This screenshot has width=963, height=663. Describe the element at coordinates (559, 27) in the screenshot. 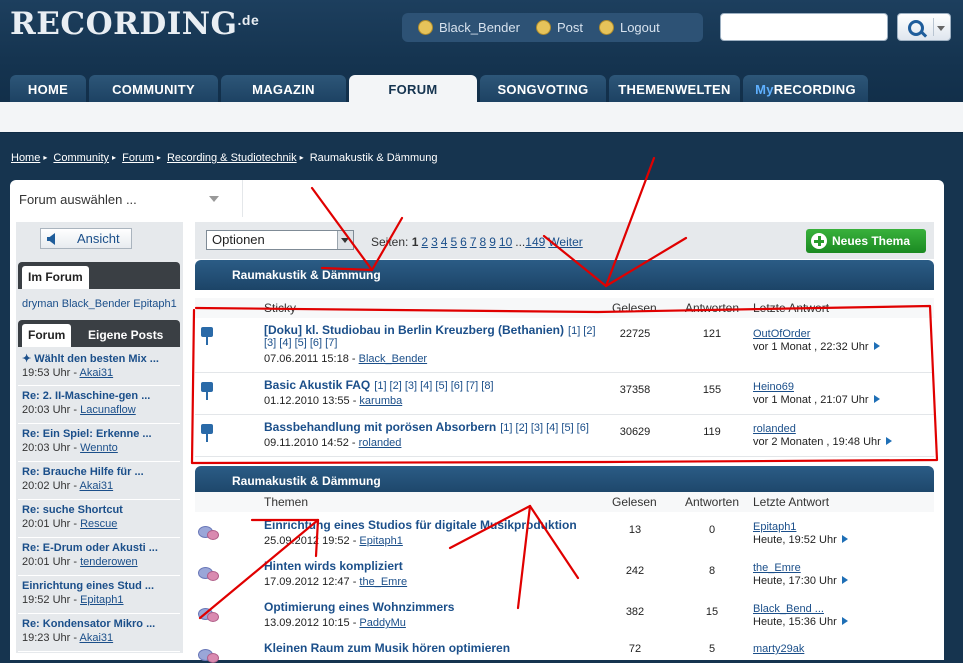

I see `post-link: Post` at that location.